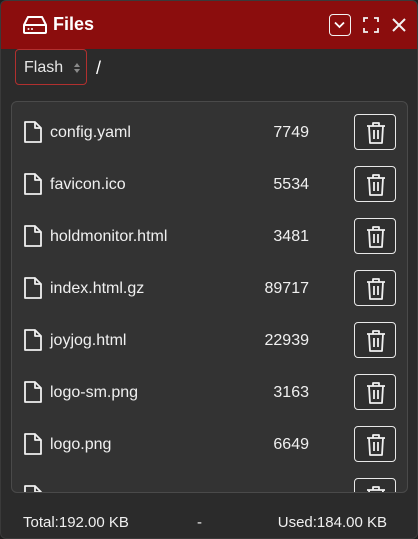 The image size is (418, 539). Describe the element at coordinates (332, 522) in the screenshot. I see `used-storage: Used:184.00 KB` at that location.